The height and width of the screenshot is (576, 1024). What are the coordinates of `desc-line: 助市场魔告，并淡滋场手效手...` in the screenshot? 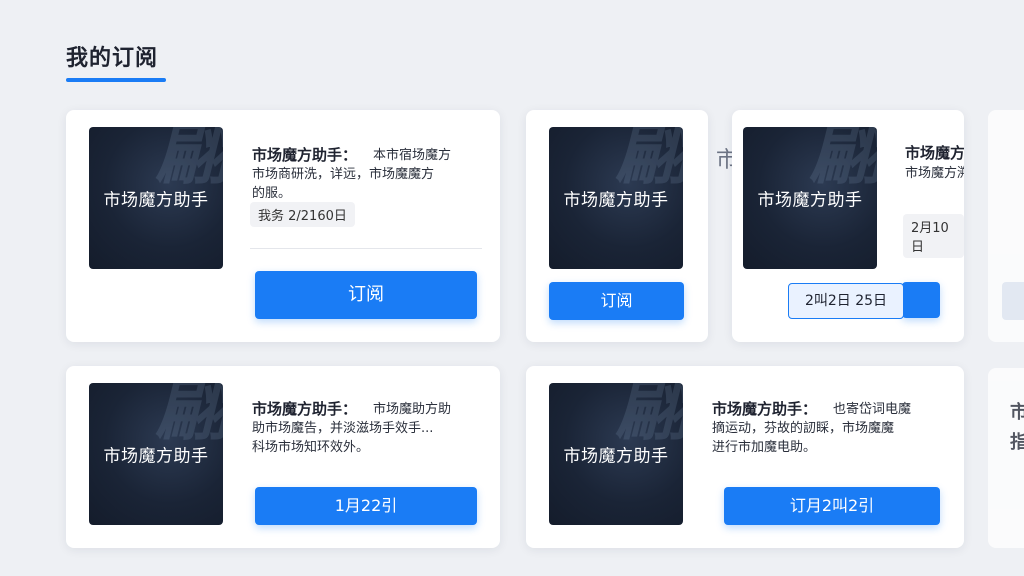 It's located at (343, 428).